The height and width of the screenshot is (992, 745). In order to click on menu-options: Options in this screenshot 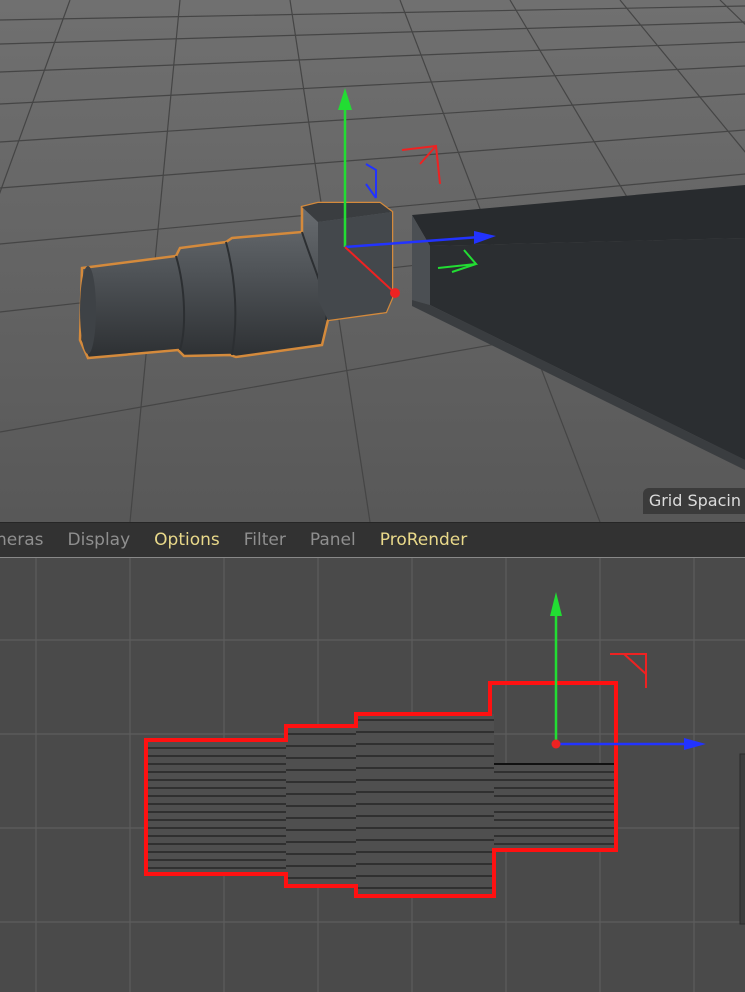, I will do `click(187, 540)`.